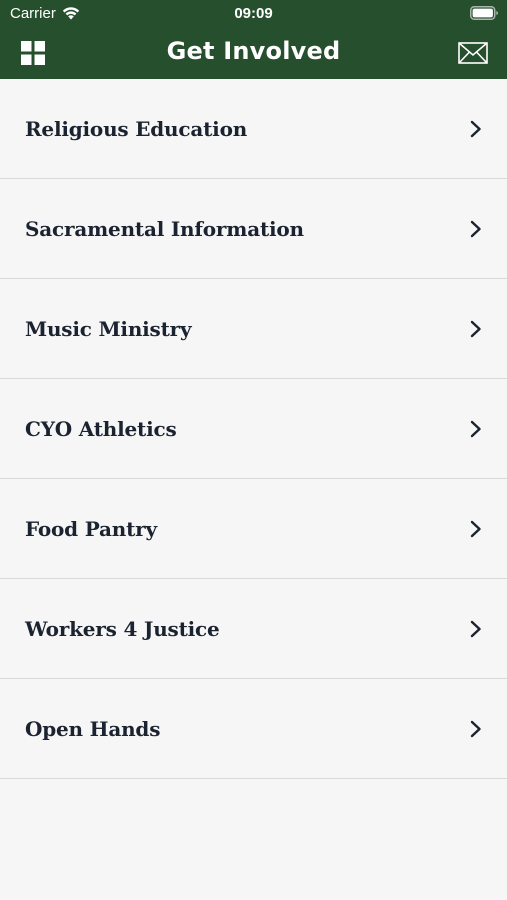 The image size is (507, 900). I want to click on page-title: Get Involved, so click(253, 51).